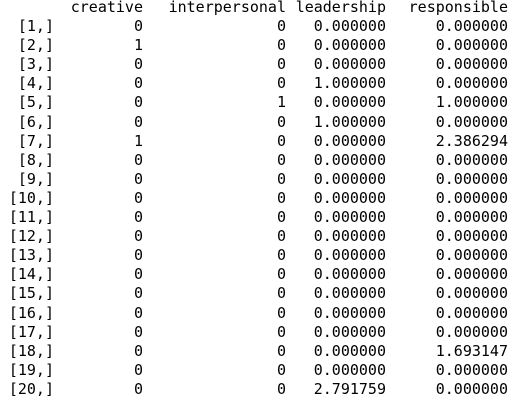  Describe the element at coordinates (31, 312) in the screenshot. I see `row-index: [16,]` at that location.